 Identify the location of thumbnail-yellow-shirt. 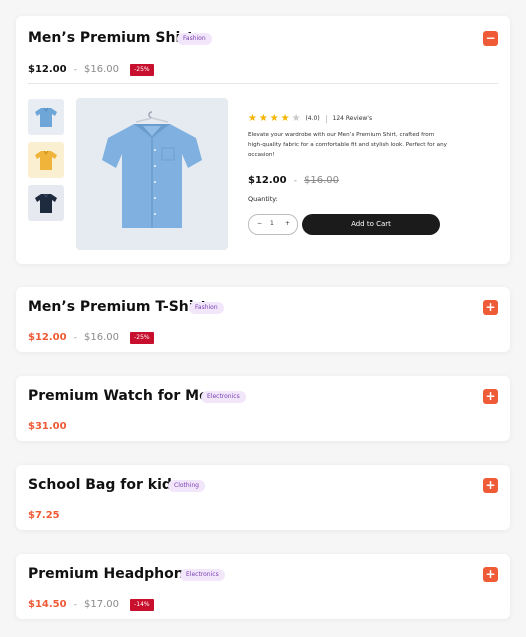
(46, 160).